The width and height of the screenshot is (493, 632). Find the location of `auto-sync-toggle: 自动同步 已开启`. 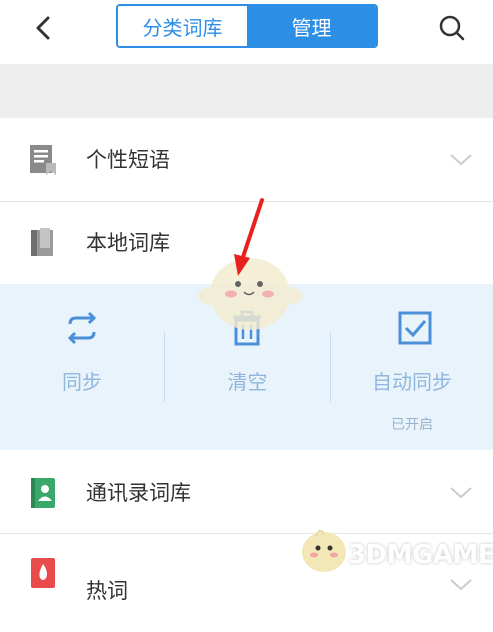

auto-sync-toggle: 自动同步 已开启 is located at coordinates (412, 367).